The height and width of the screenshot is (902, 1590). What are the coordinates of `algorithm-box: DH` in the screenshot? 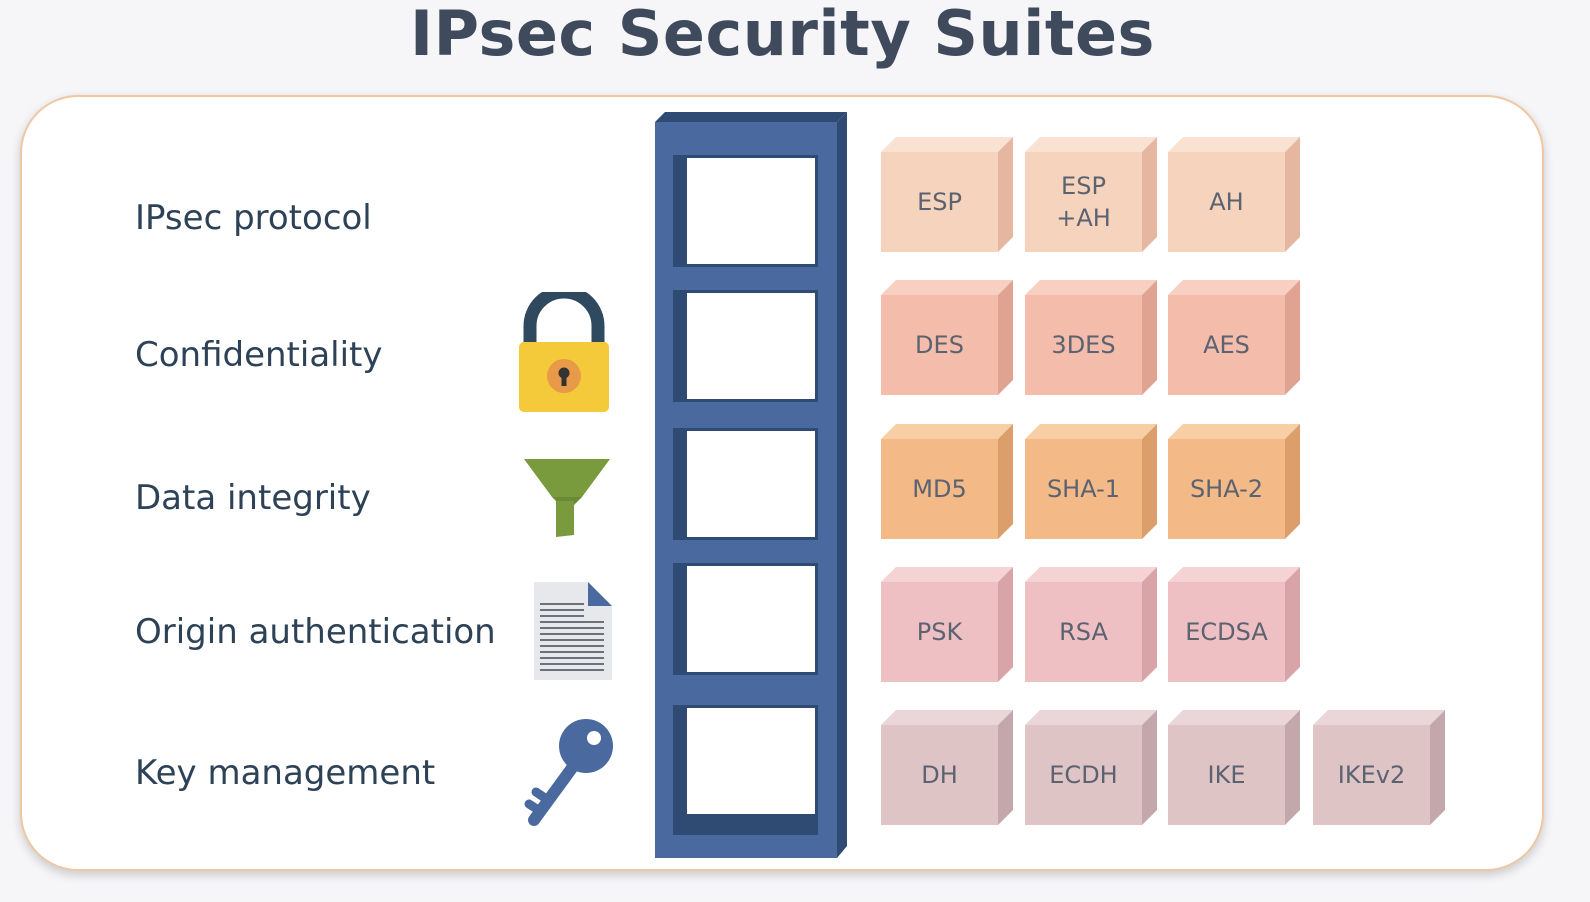 It's located at (947, 767).